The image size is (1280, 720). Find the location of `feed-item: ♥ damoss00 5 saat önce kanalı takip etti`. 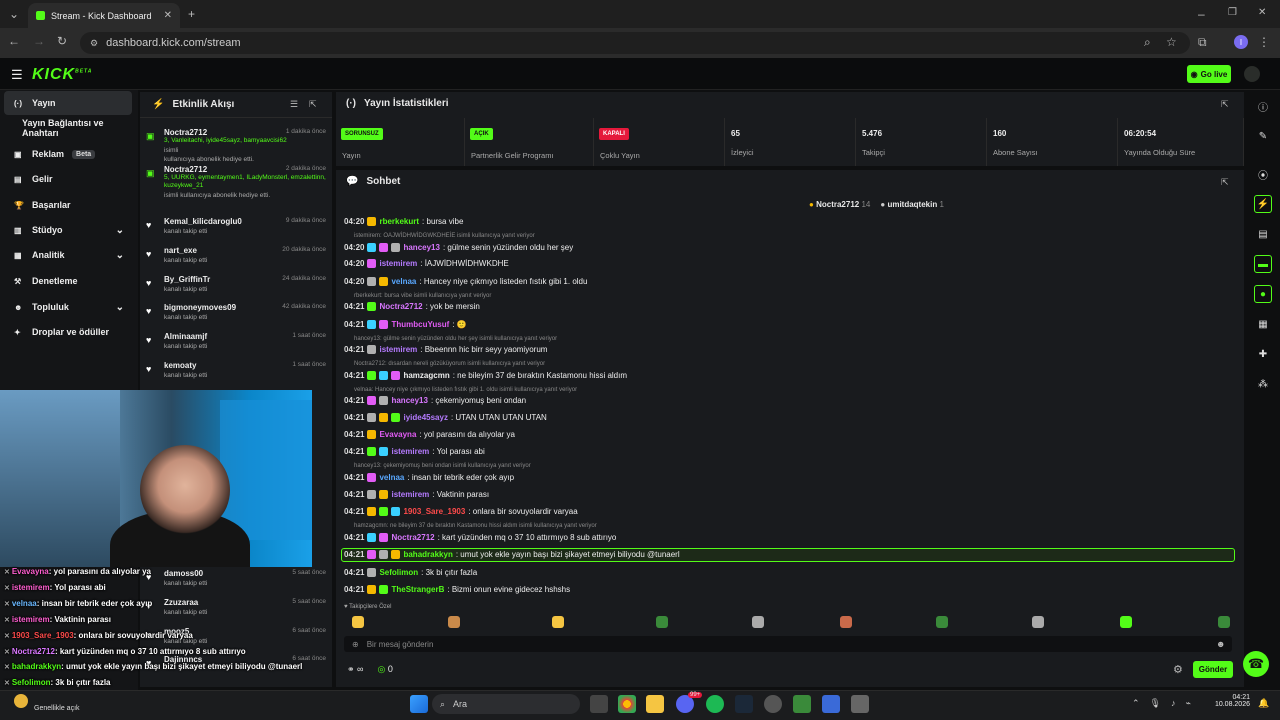

feed-item: ♥ damoss00 5 saat önce kanalı takip etti is located at coordinates (236, 578).